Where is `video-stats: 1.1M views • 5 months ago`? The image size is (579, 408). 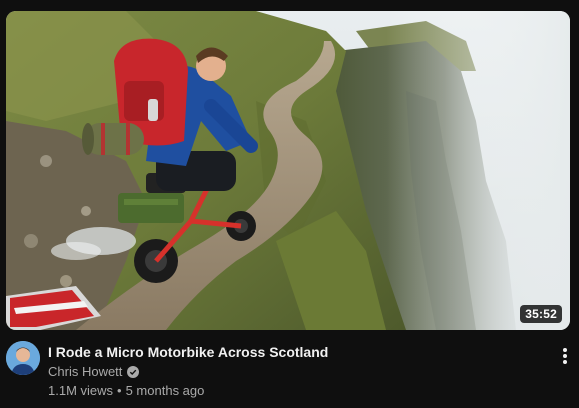
video-stats: 1.1M views • 5 months ago is located at coordinates (126, 391).